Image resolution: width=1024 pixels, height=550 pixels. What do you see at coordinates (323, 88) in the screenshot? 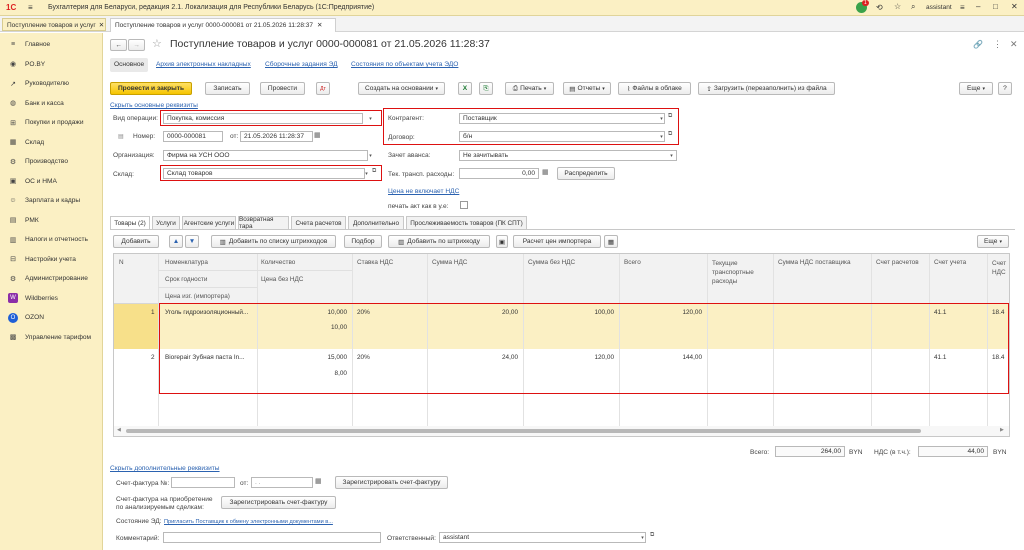
I see `dt-kt-button: Дт` at bounding box center [323, 88].